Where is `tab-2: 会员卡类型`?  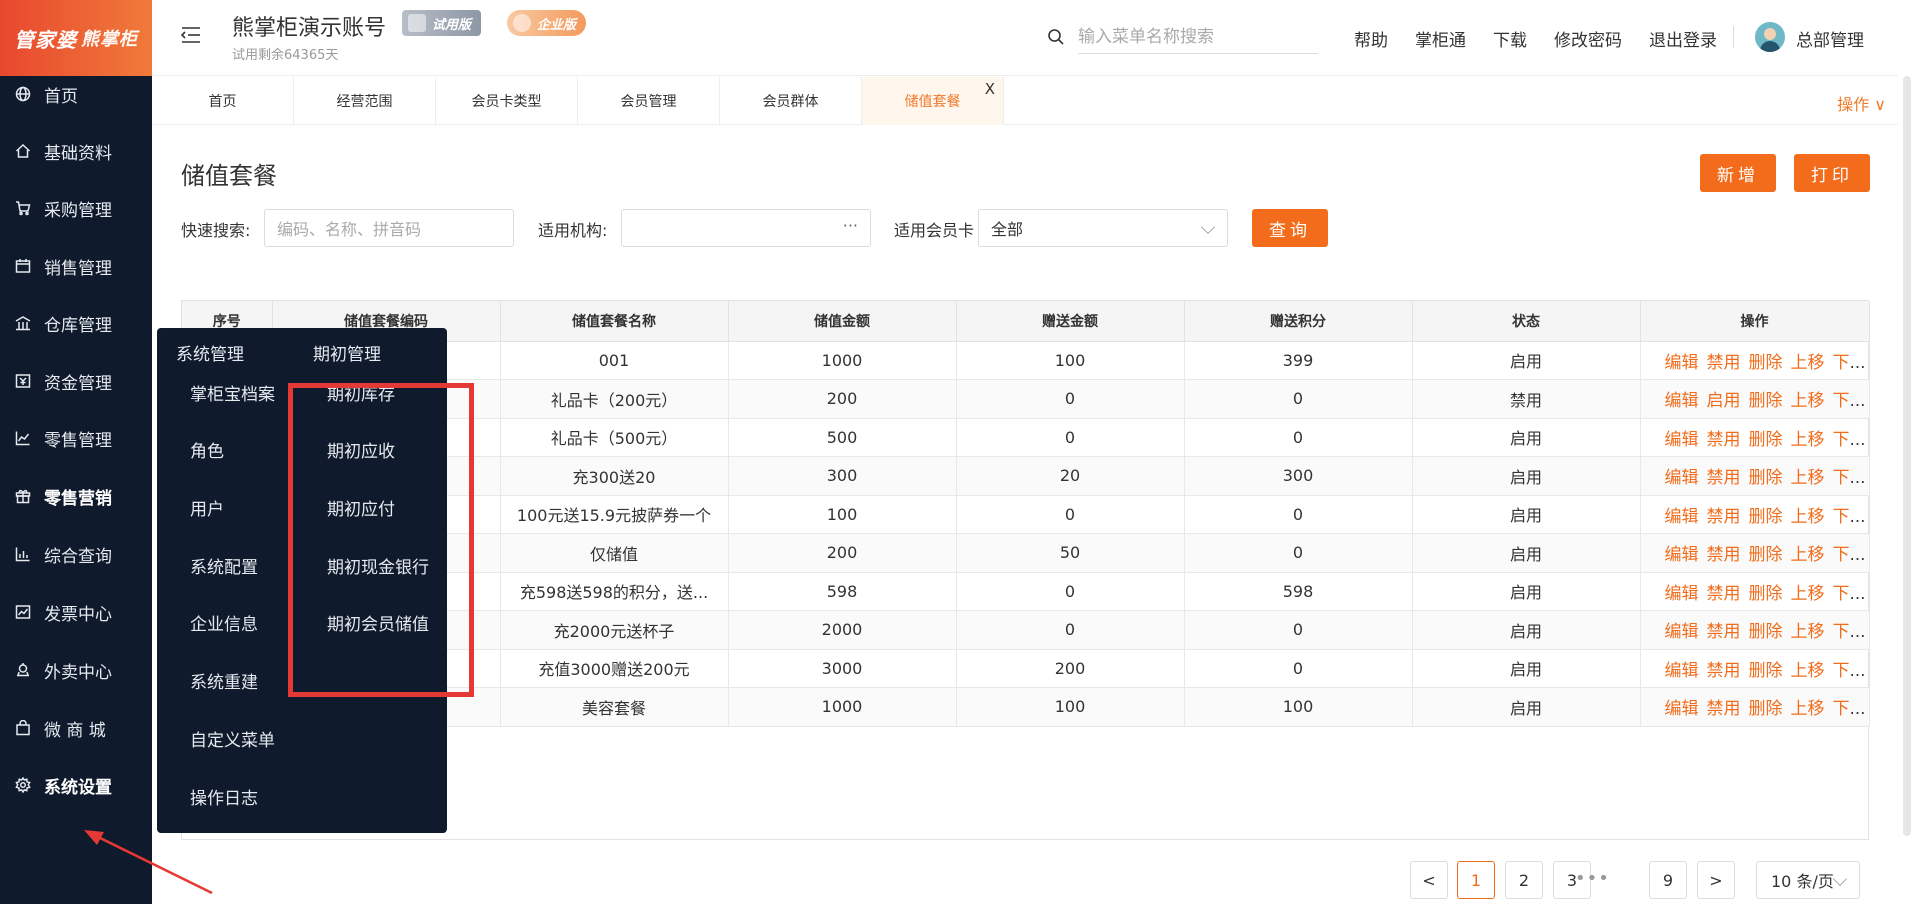
tab-2: 会员卡类型 is located at coordinates (507, 101).